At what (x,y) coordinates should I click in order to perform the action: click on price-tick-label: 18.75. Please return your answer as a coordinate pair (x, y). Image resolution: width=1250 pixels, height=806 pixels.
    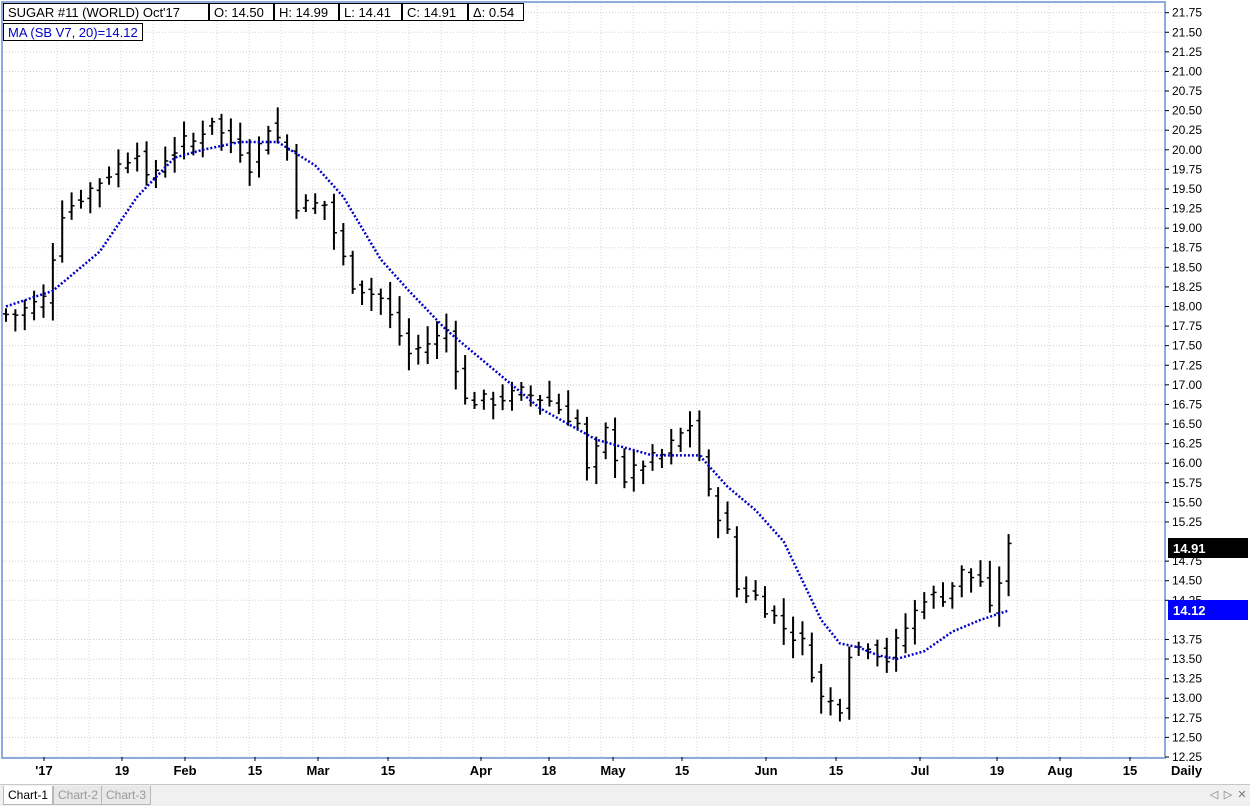
    Looking at the image, I should click on (1187, 248).